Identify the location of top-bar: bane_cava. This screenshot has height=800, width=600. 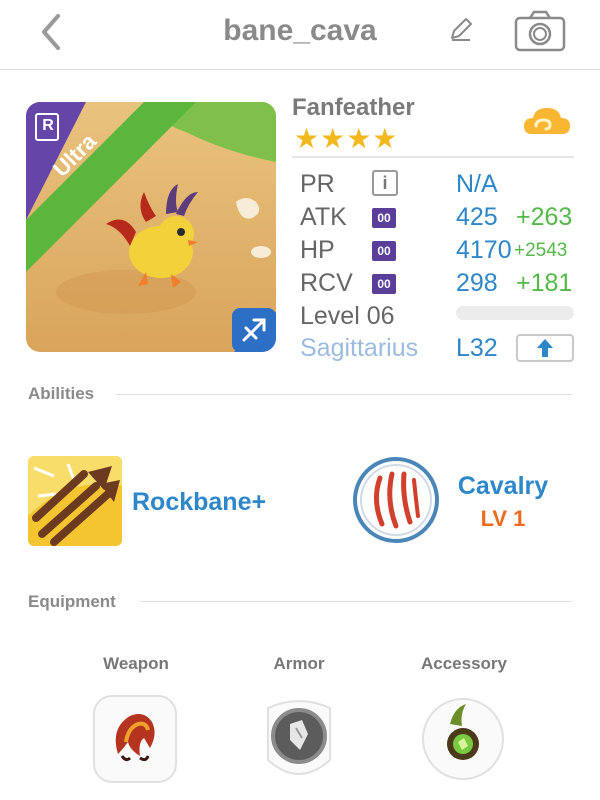
(300, 35).